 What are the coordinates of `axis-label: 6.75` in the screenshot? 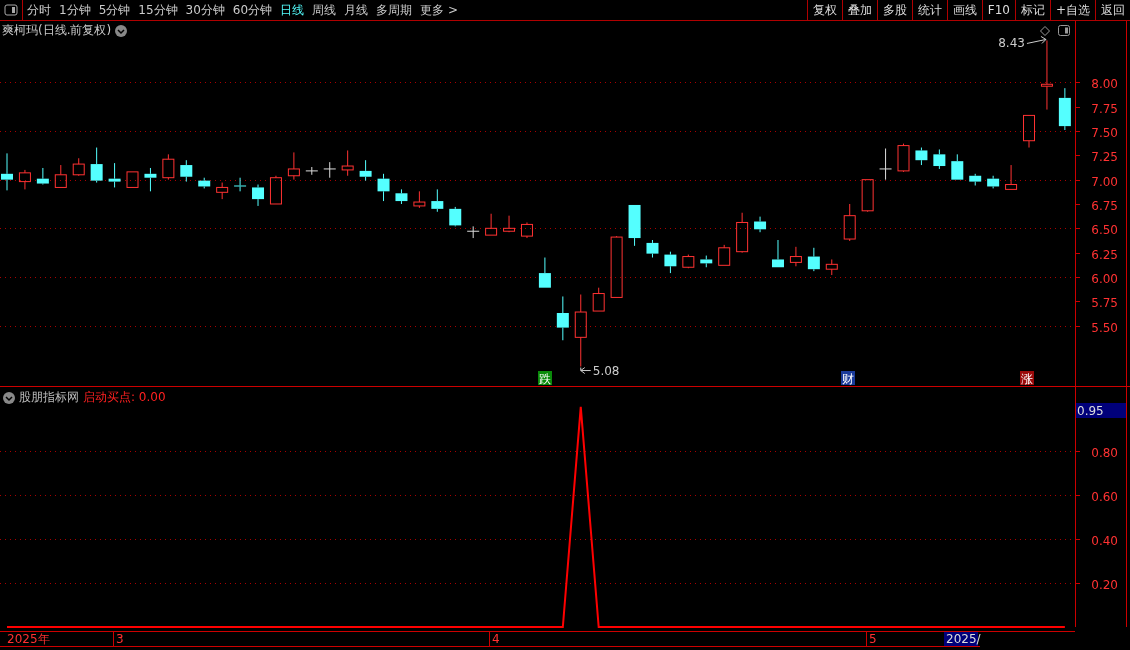 It's located at (1104, 205).